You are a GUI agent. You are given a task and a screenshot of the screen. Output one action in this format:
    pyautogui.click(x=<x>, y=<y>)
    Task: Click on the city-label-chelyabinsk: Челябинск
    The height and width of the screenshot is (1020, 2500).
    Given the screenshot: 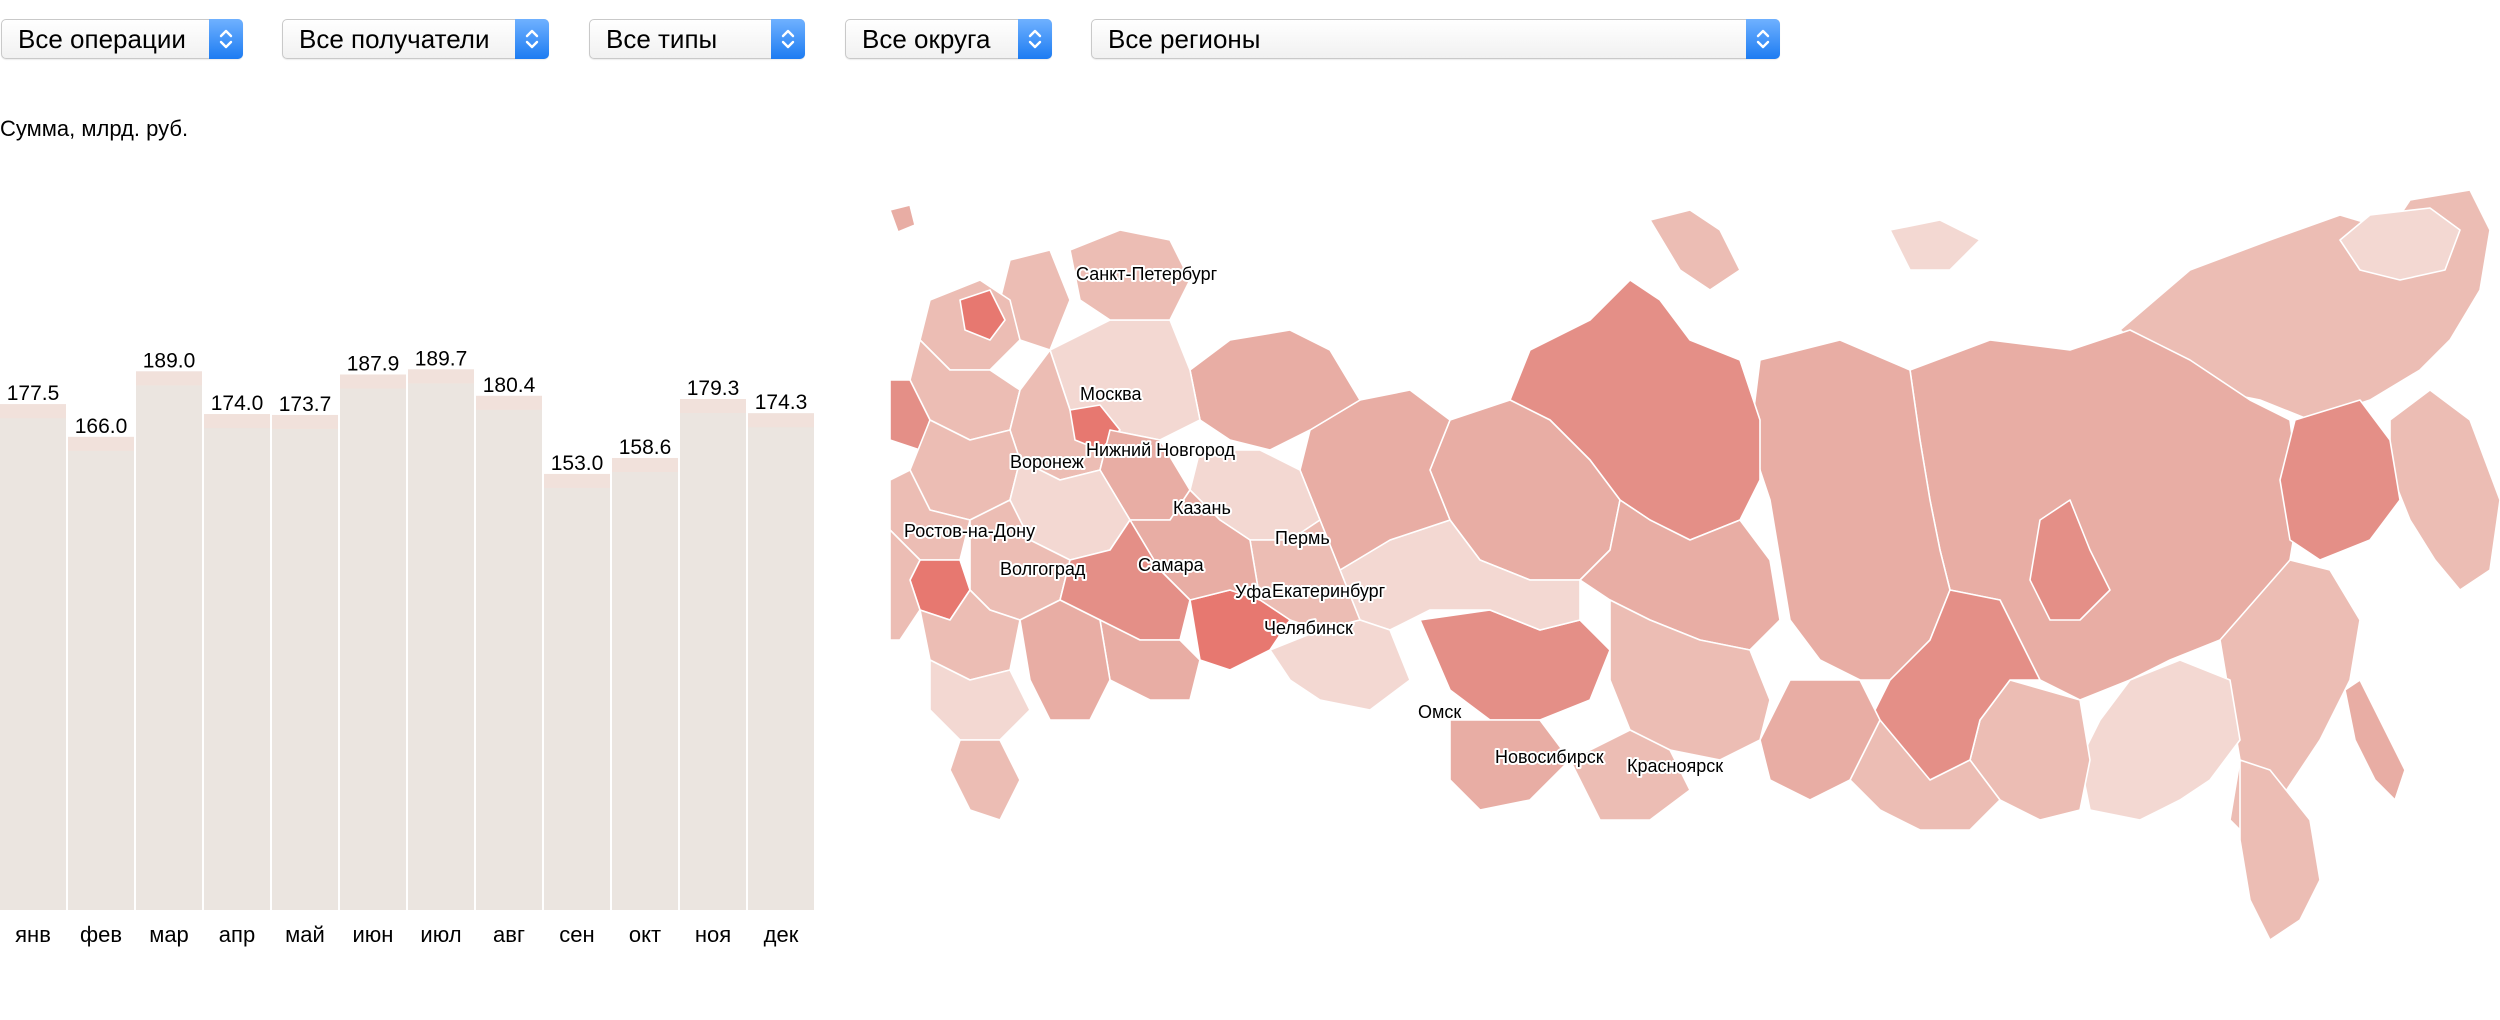 What is the action you would take?
    pyautogui.click(x=1308, y=628)
    